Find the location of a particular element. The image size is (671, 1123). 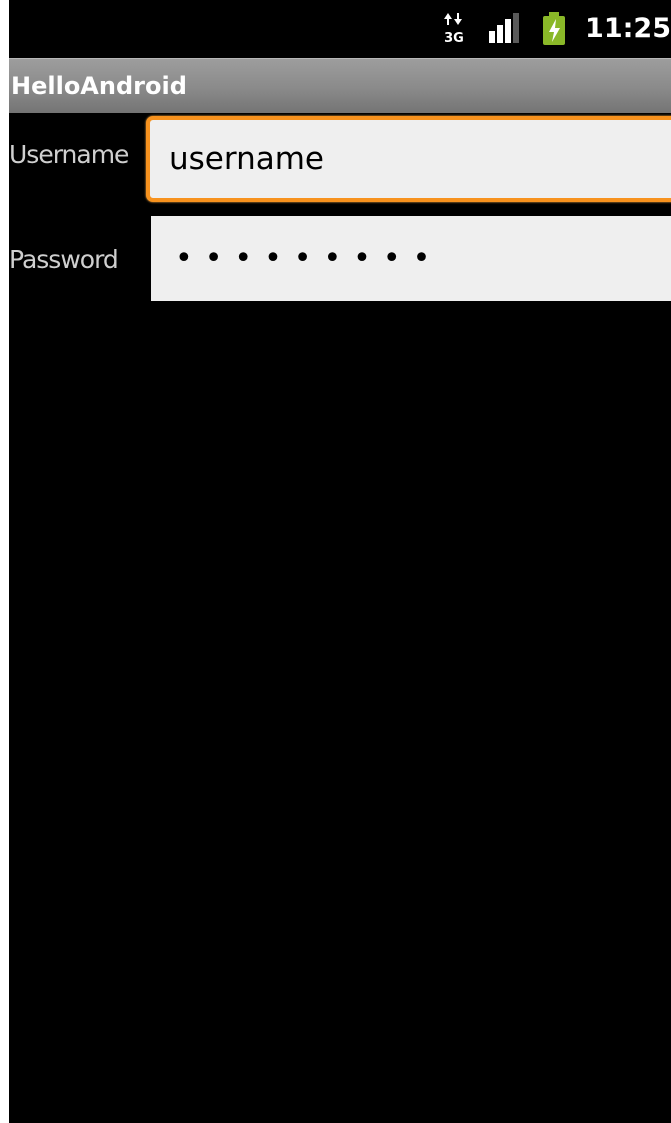

password-label: Password is located at coordinates (64, 259).